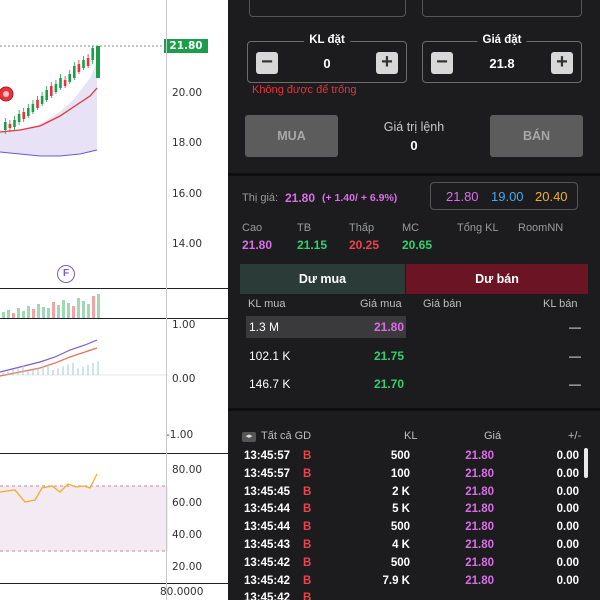 This screenshot has width=600, height=600. What do you see at coordinates (327, 58) in the screenshot?
I see `quantity-stepper: KL đặt − 0 +` at bounding box center [327, 58].